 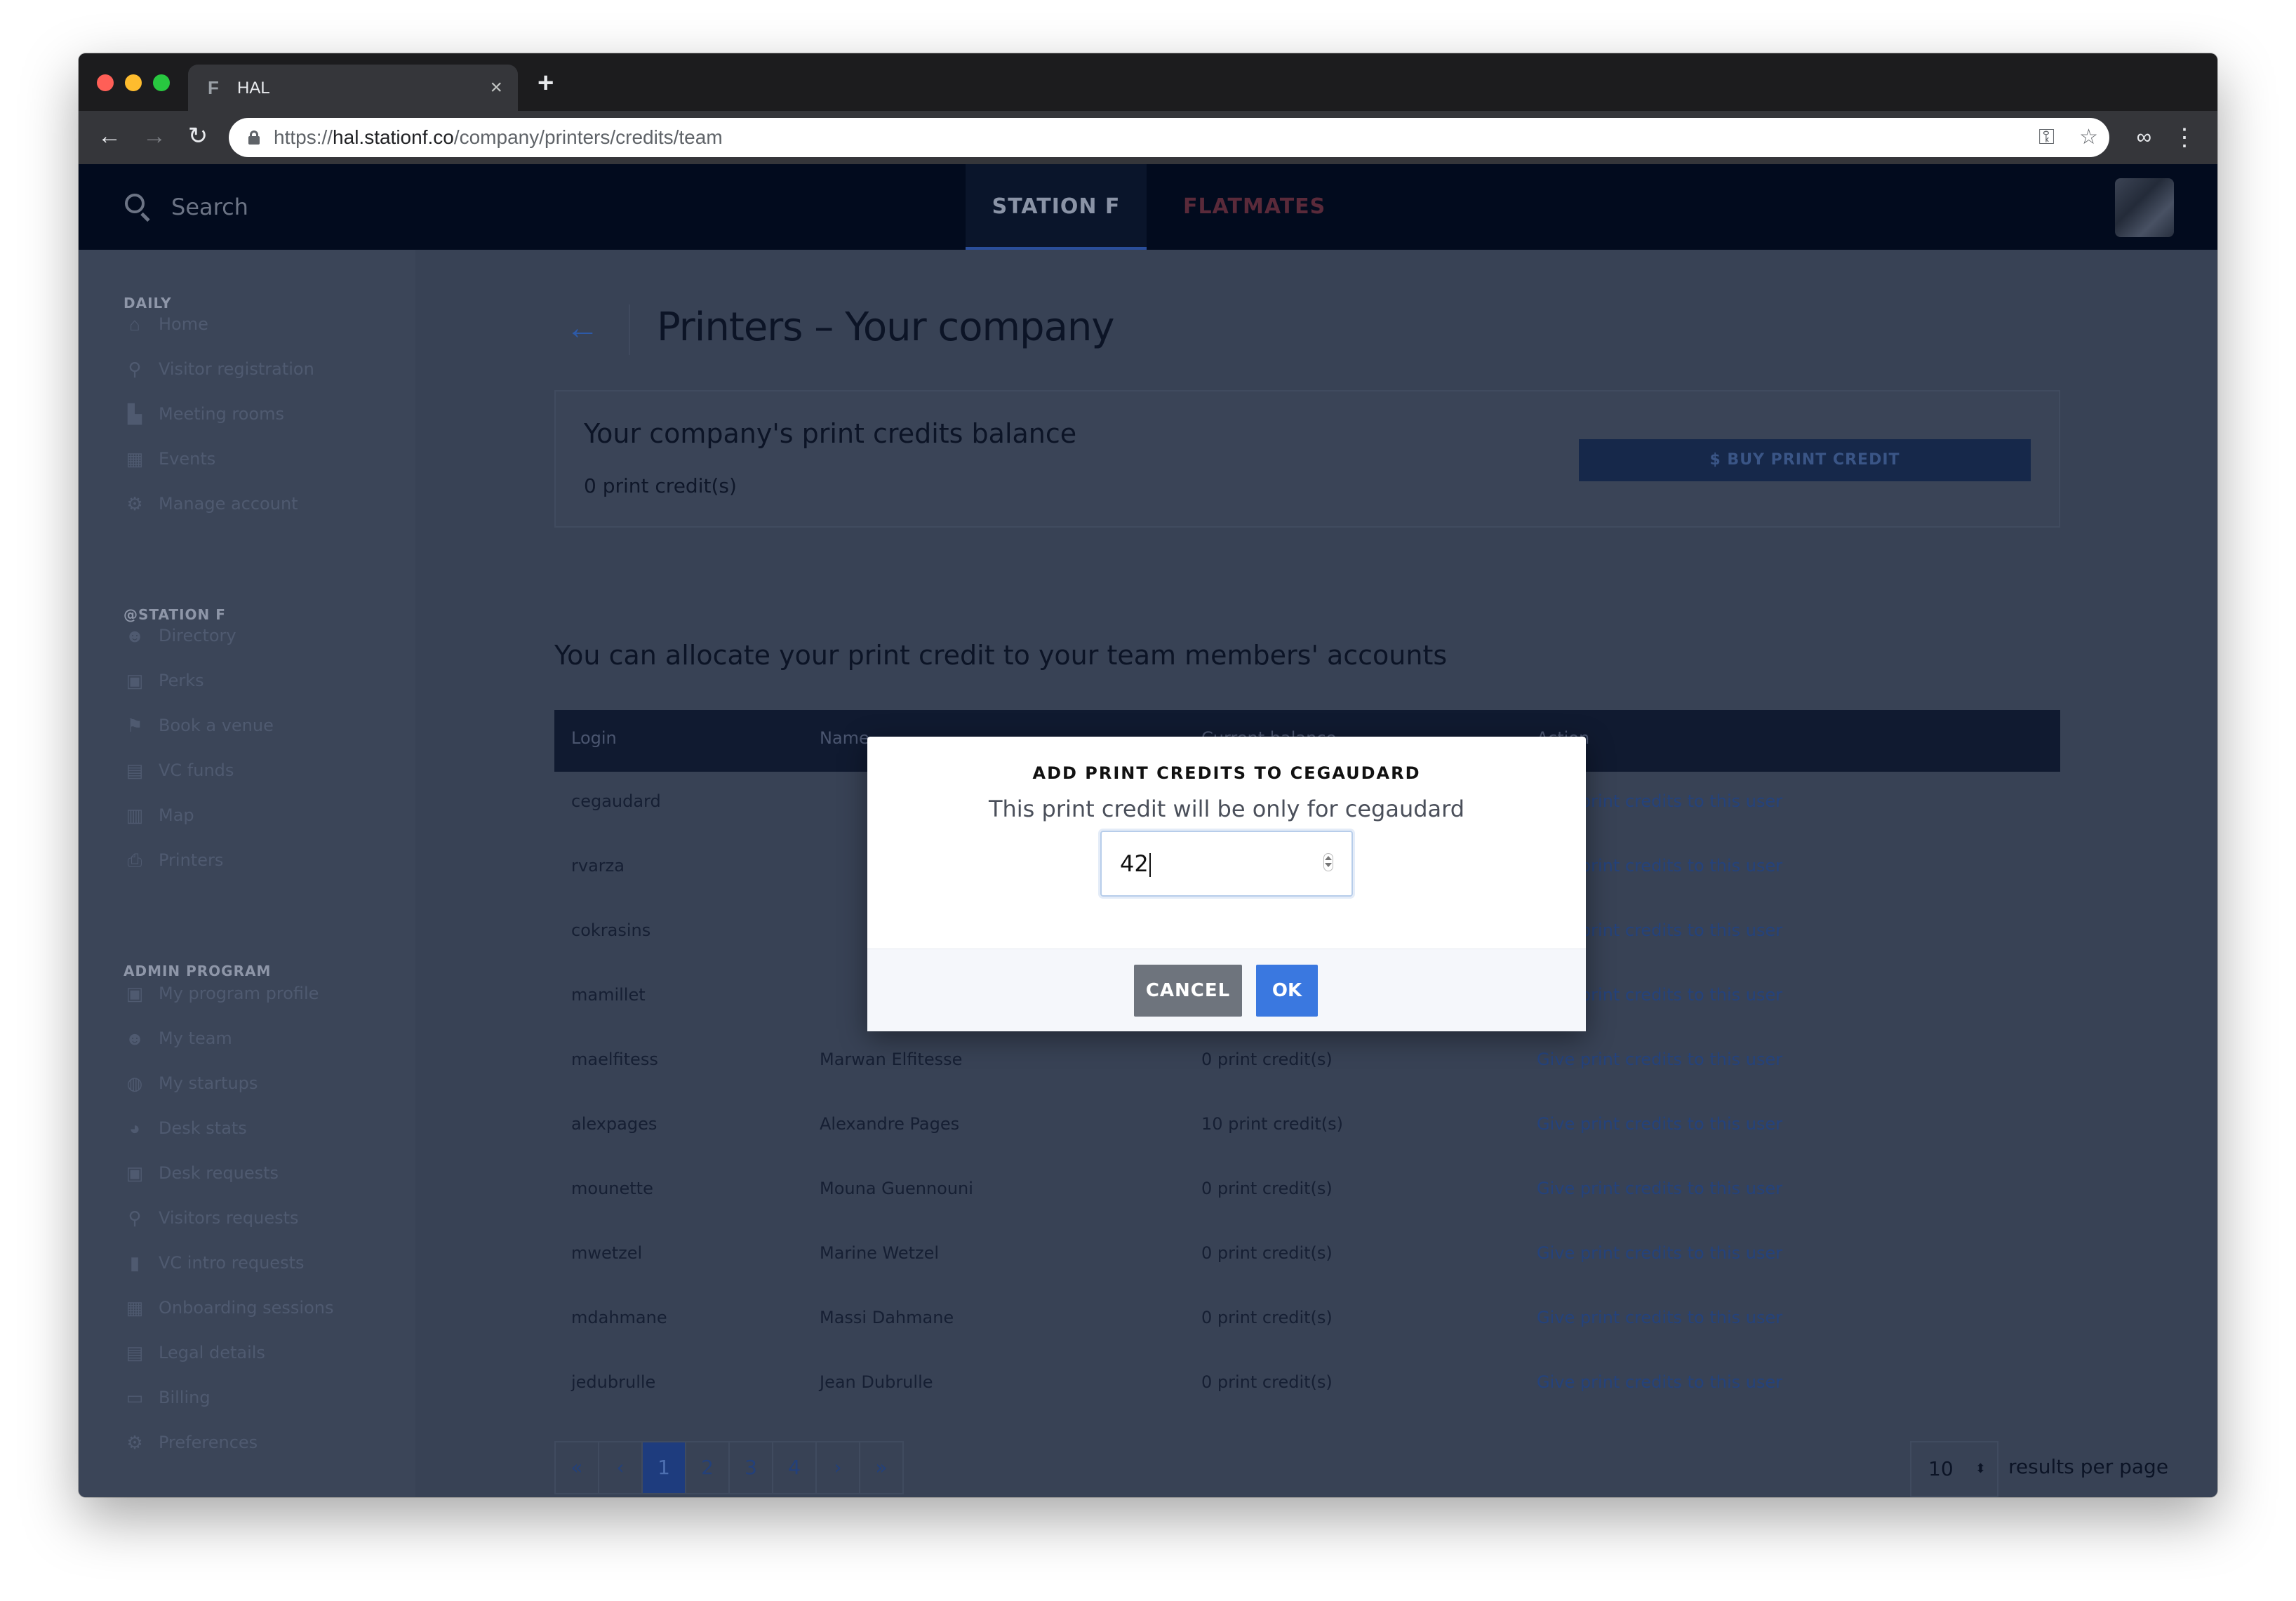 I want to click on cell-name: Alexandre Pages, so click(x=890, y=1124).